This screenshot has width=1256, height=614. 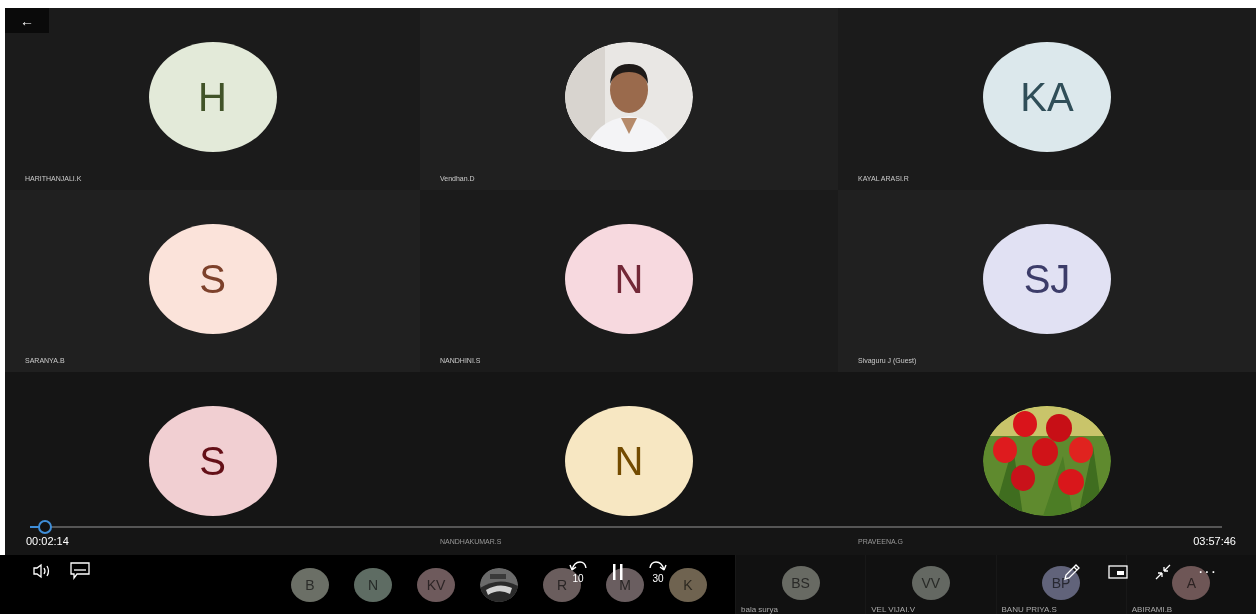 What do you see at coordinates (436, 584) in the screenshot?
I see `avatar: KV` at bounding box center [436, 584].